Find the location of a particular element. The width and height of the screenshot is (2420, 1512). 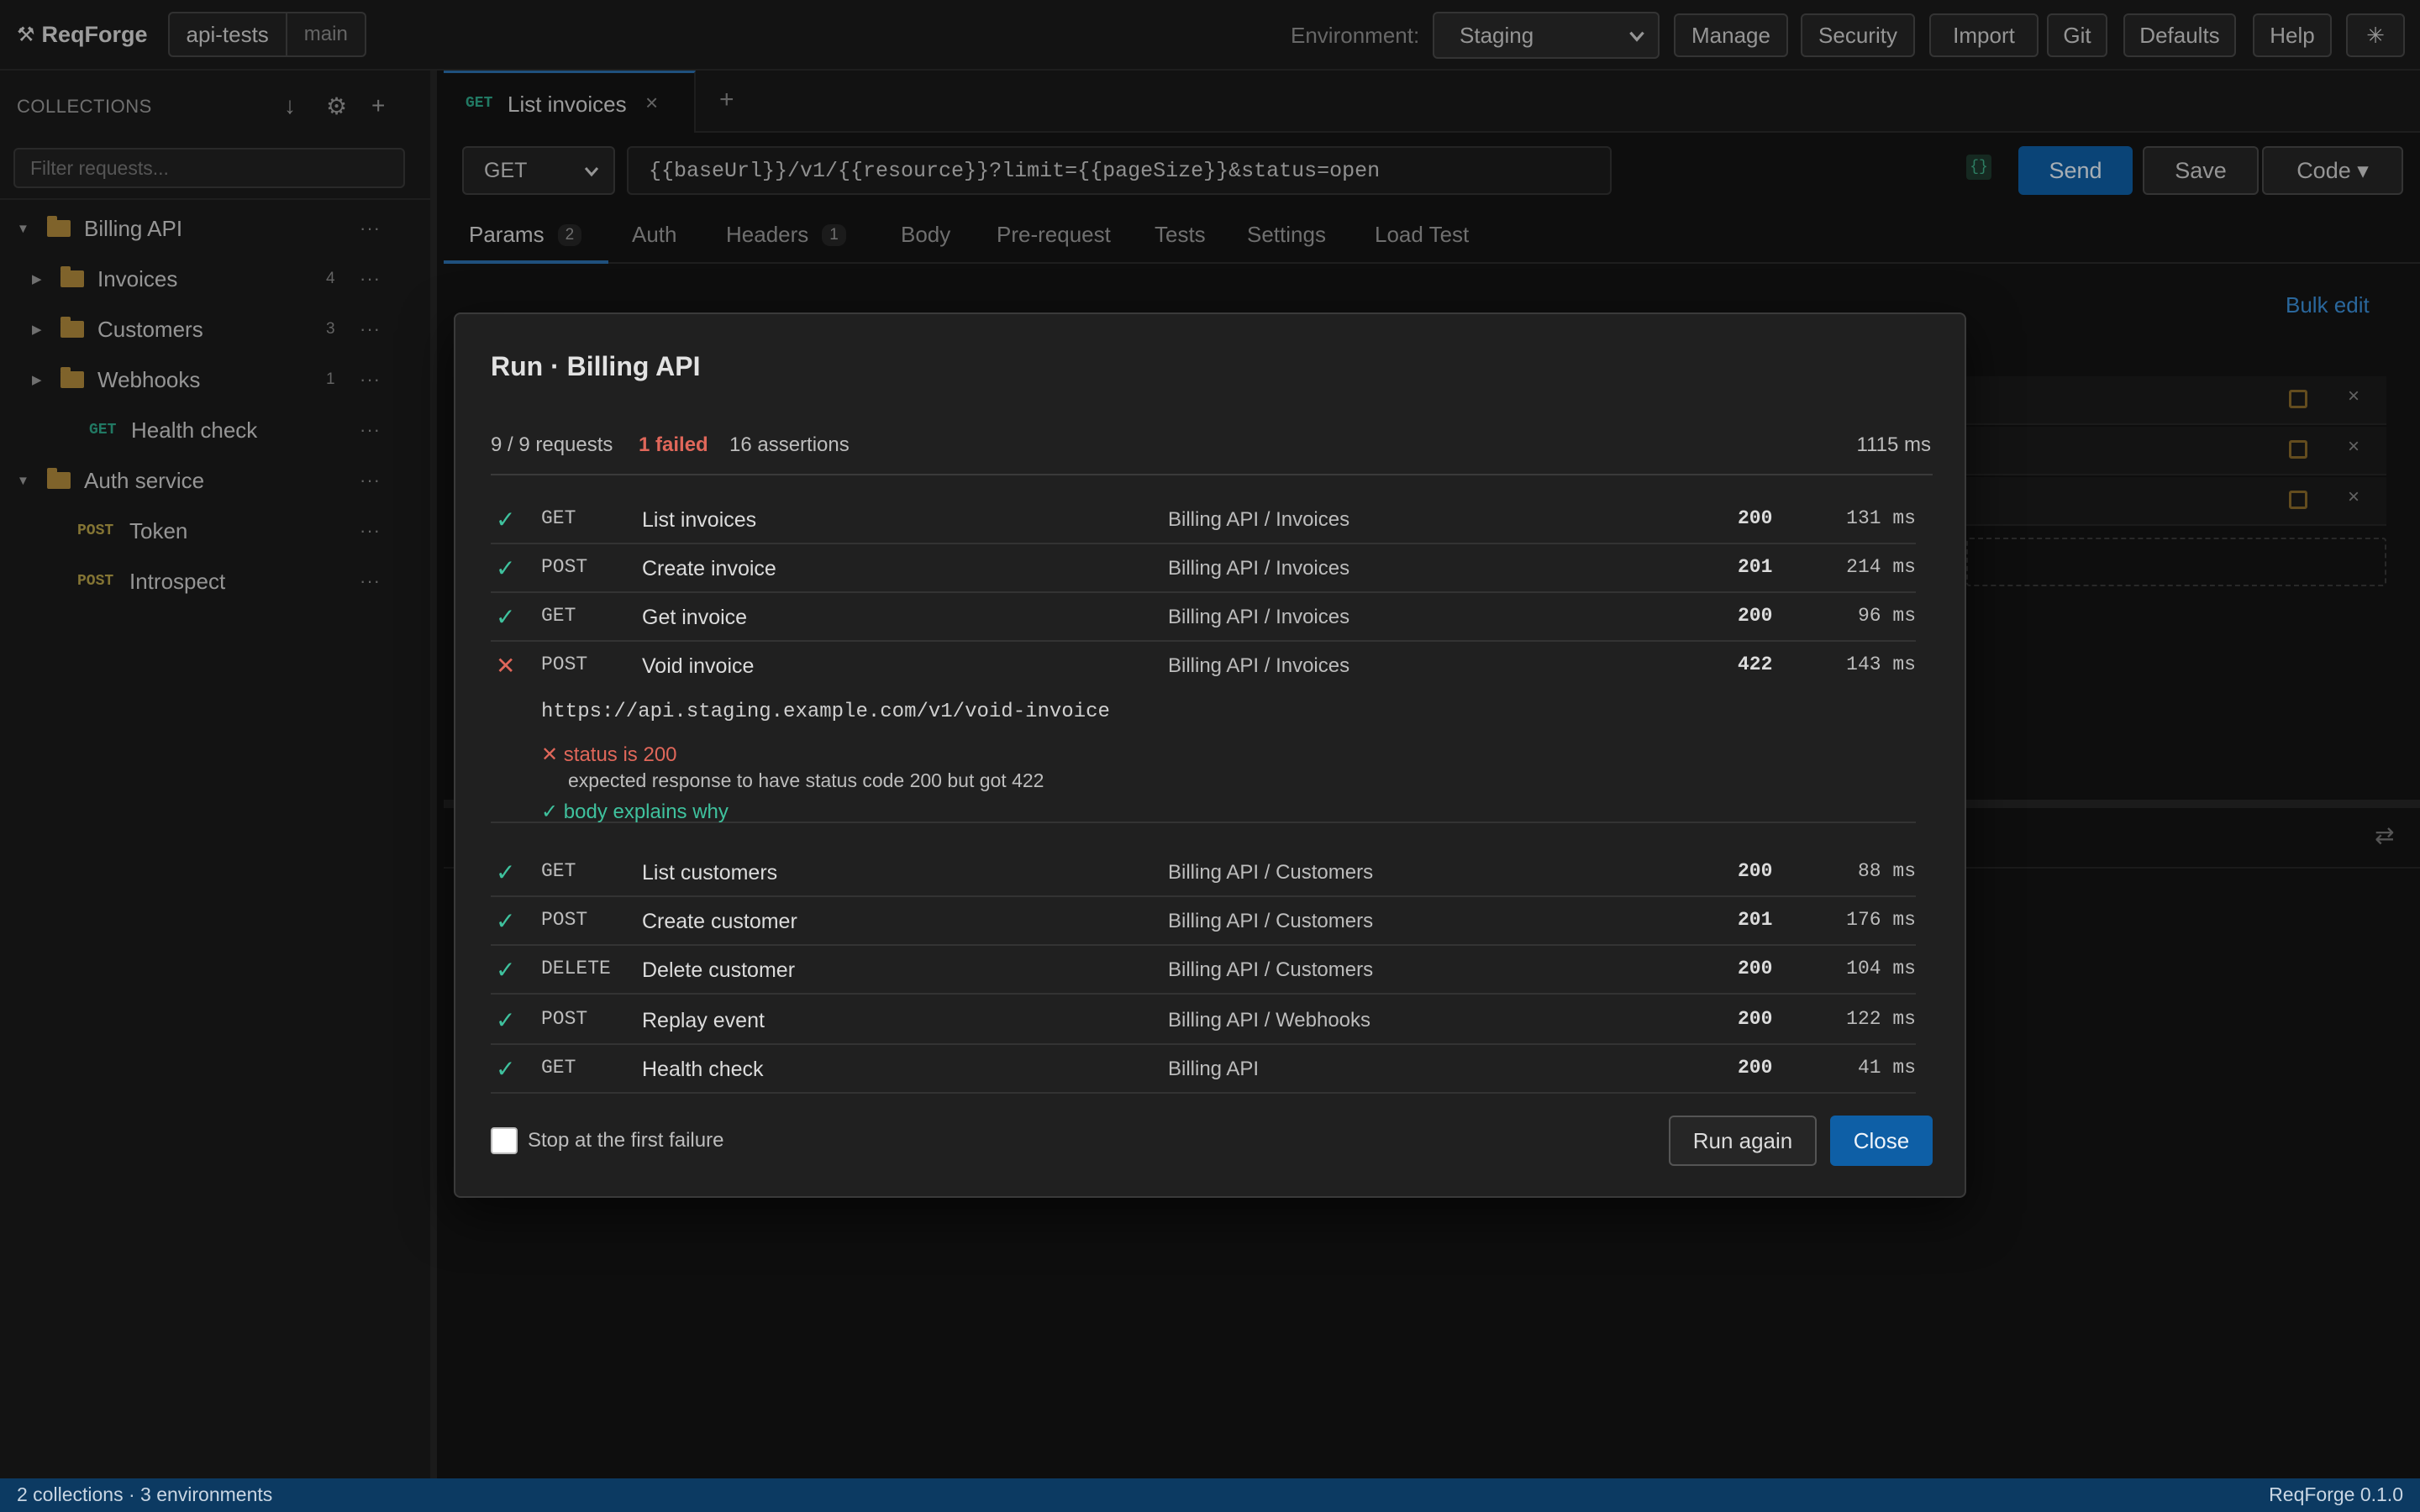

passed-assertion: ✓ body explains why is located at coordinates (635, 812).